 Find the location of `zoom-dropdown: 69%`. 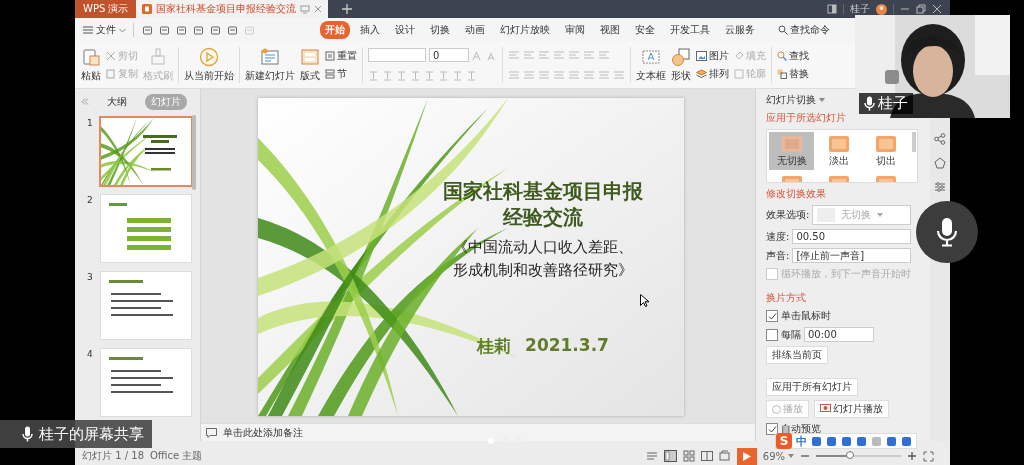

zoom-dropdown: 69% is located at coordinates (778, 456).